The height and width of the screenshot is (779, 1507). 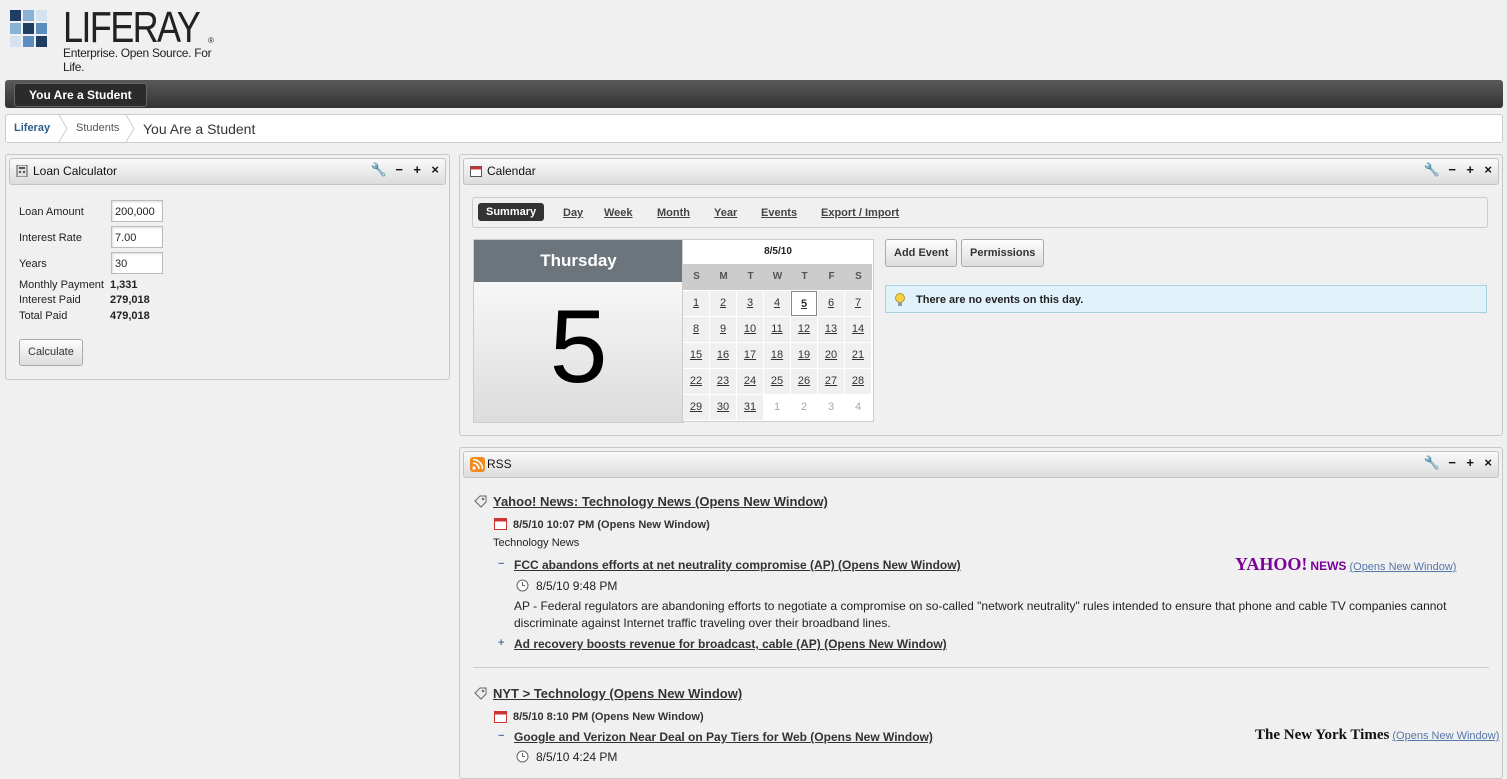 What do you see at coordinates (723, 355) in the screenshot?
I see `calendar-day: 16` at bounding box center [723, 355].